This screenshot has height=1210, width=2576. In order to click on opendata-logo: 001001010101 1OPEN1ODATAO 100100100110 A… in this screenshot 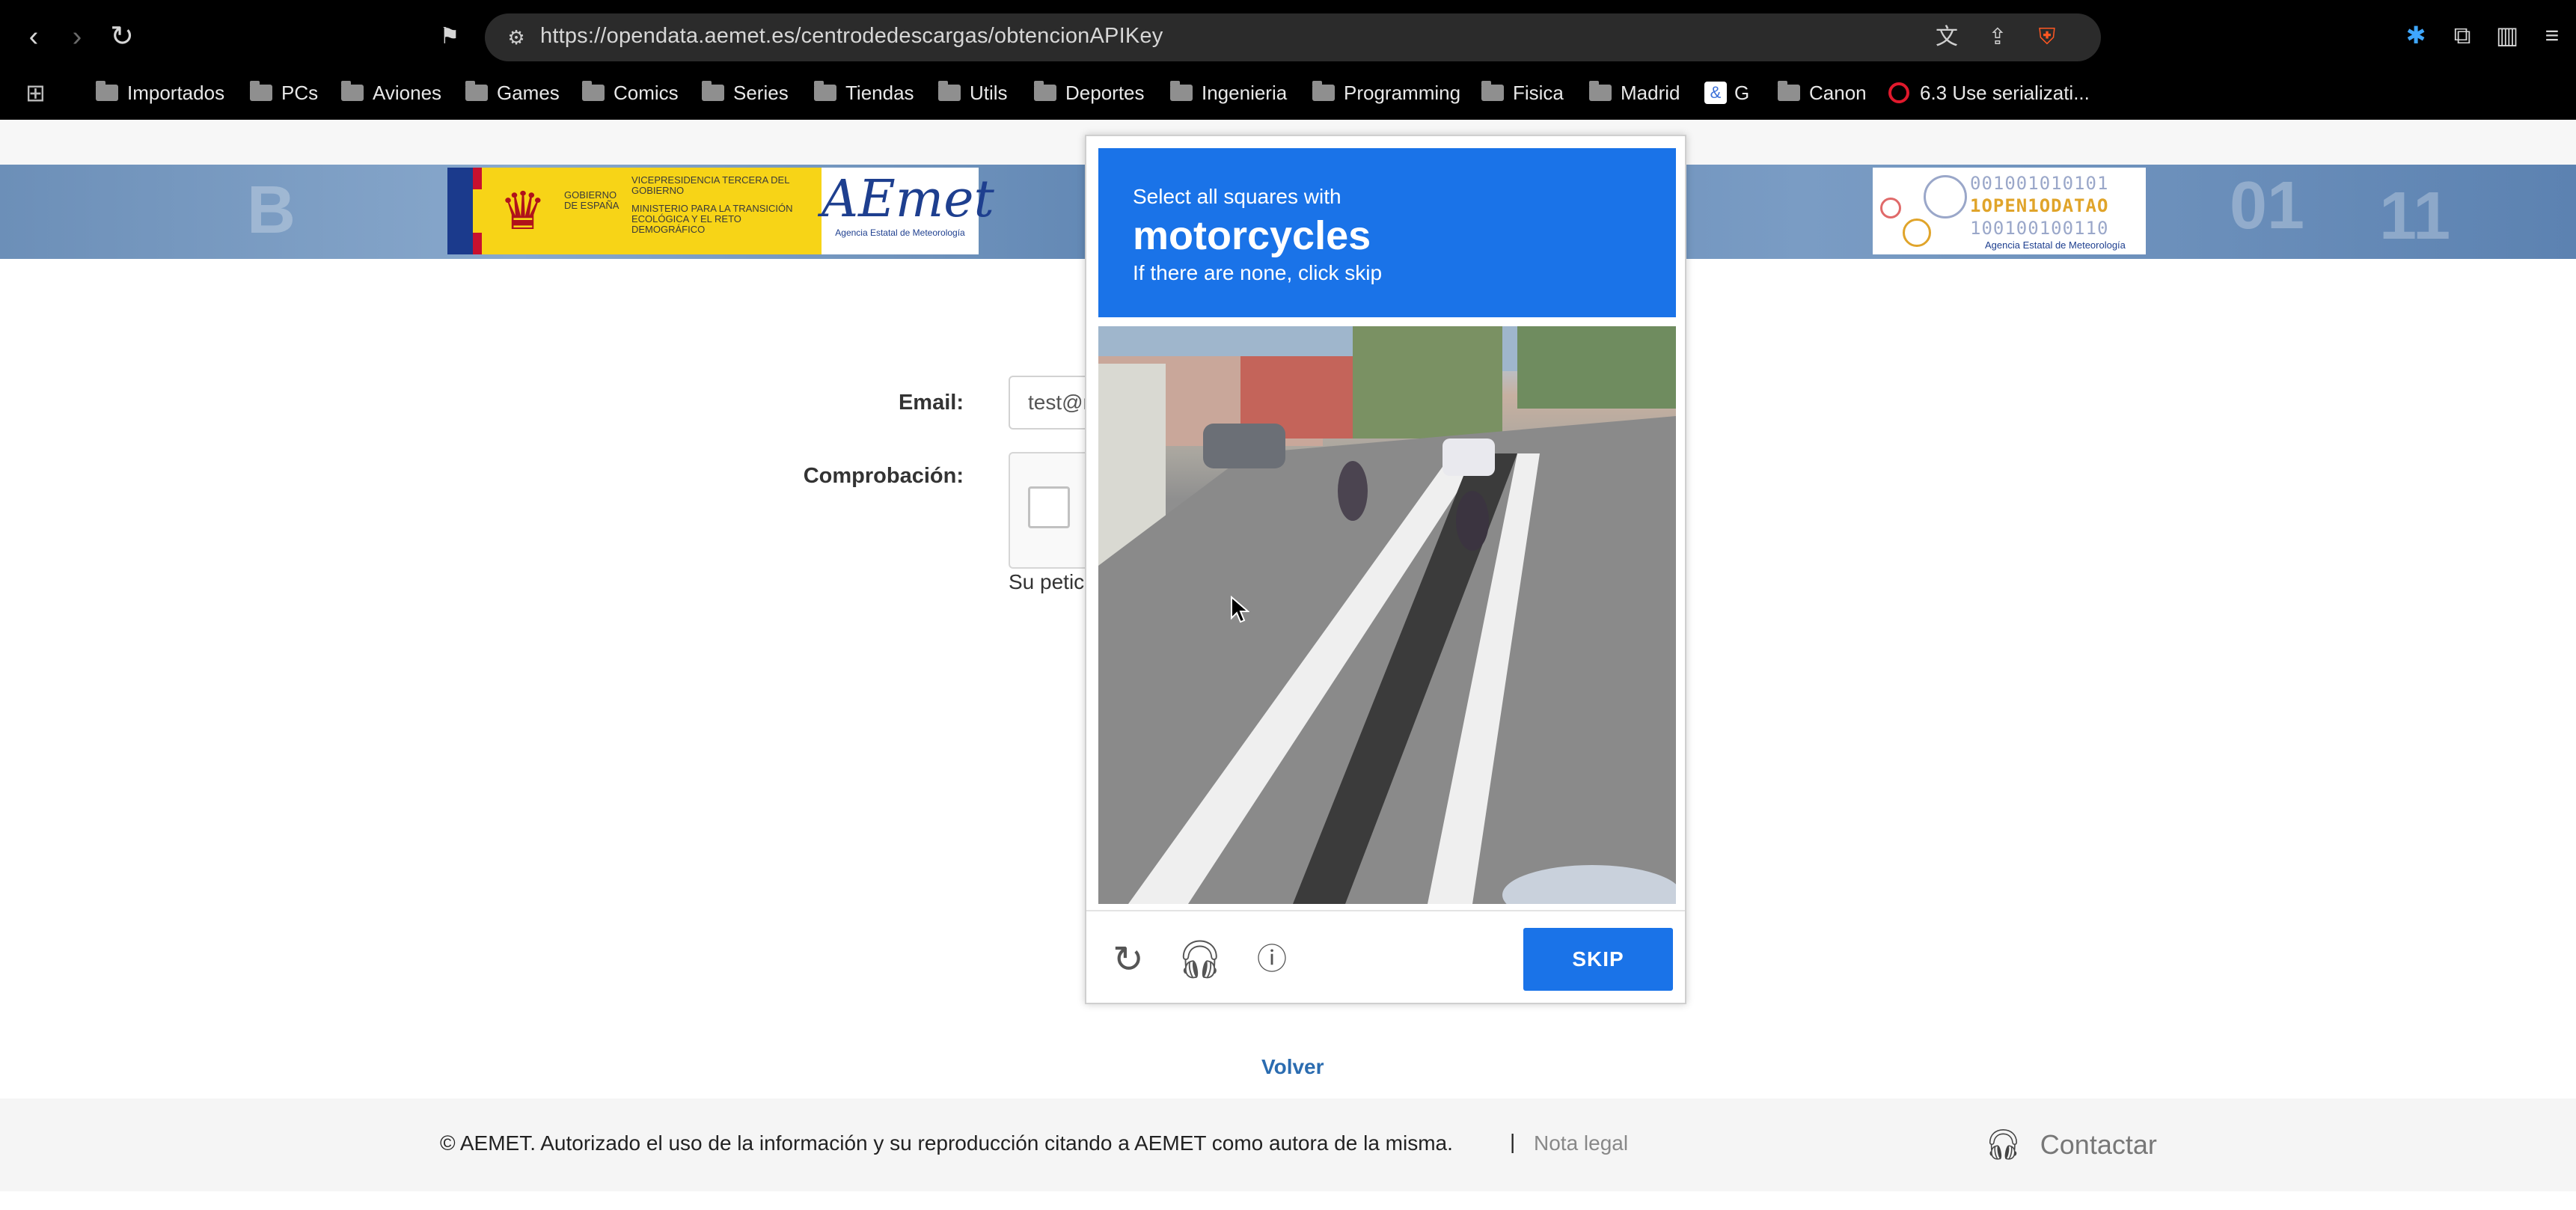, I will do `click(2010, 211)`.